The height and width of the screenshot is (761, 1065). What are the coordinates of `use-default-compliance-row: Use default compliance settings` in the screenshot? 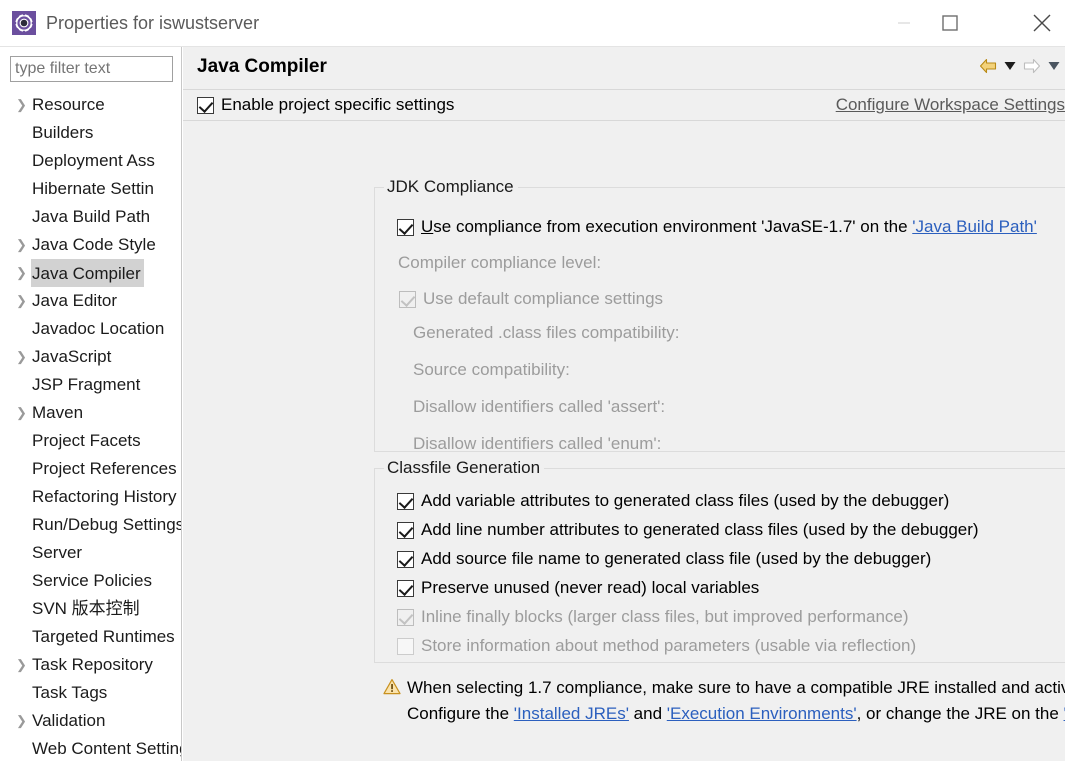 It's located at (720, 299).